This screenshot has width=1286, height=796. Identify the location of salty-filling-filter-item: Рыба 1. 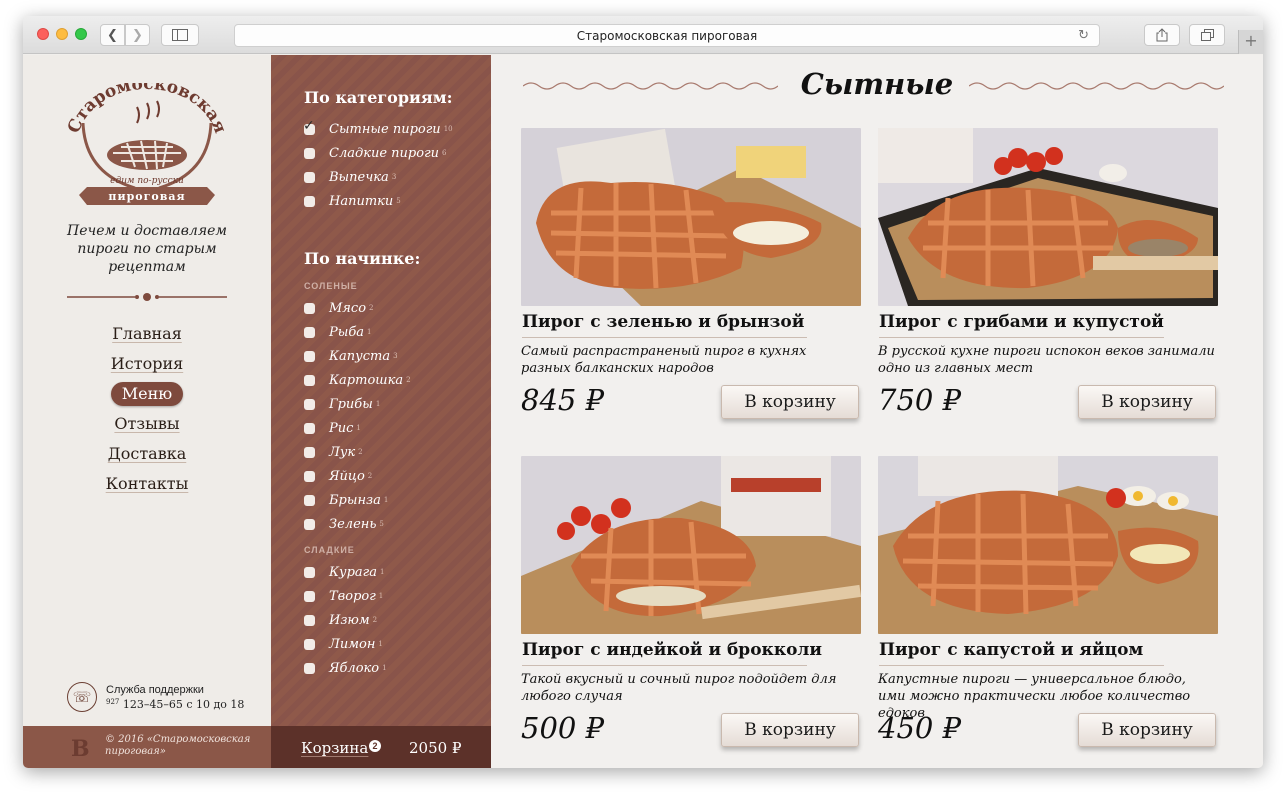
(338, 332).